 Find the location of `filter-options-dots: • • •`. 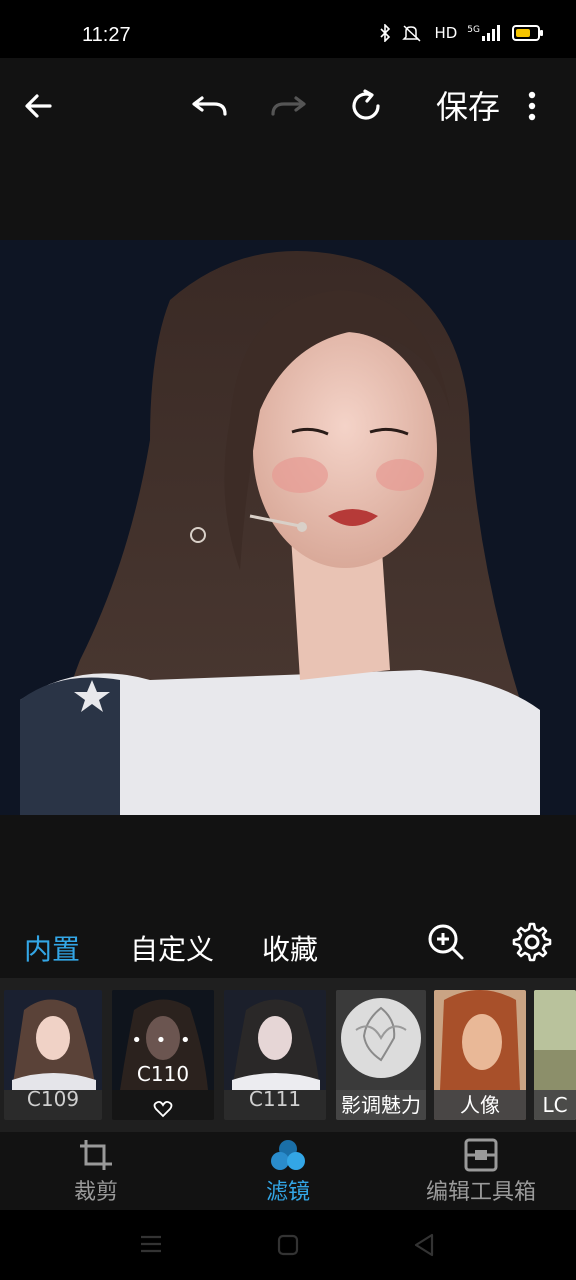

filter-options-dots: • • • is located at coordinates (163, 1040).